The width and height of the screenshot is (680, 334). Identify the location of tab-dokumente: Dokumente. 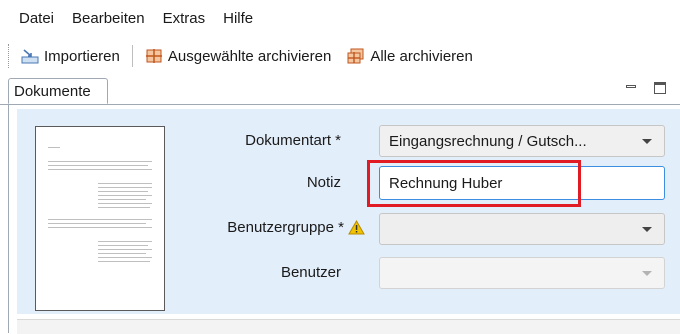
(58, 91).